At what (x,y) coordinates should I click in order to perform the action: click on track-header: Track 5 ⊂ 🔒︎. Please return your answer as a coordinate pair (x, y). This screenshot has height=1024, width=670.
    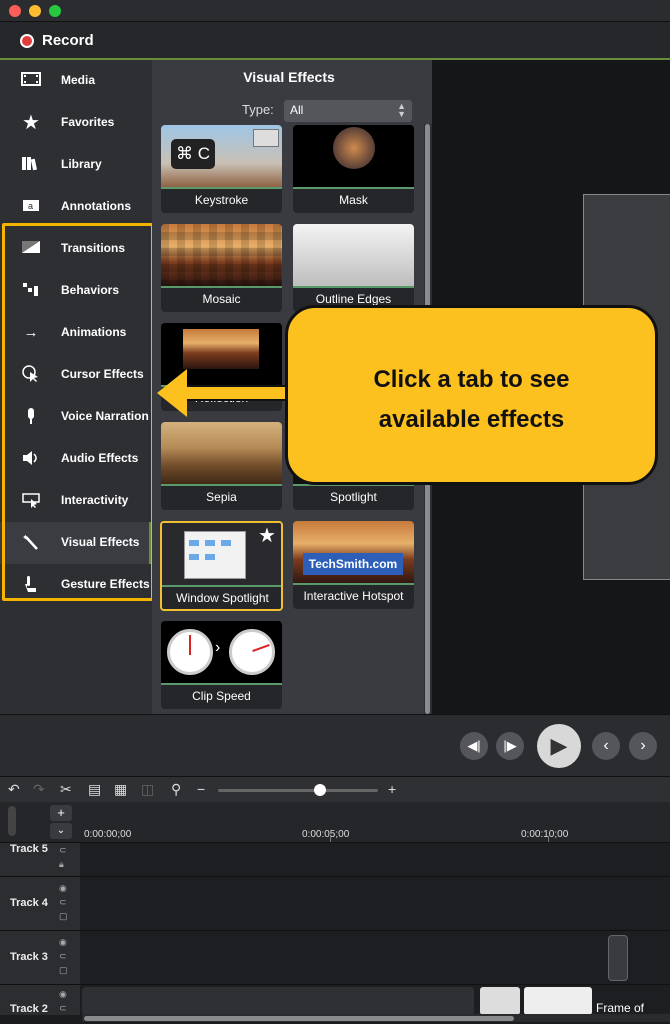
    Looking at the image, I should click on (40, 860).